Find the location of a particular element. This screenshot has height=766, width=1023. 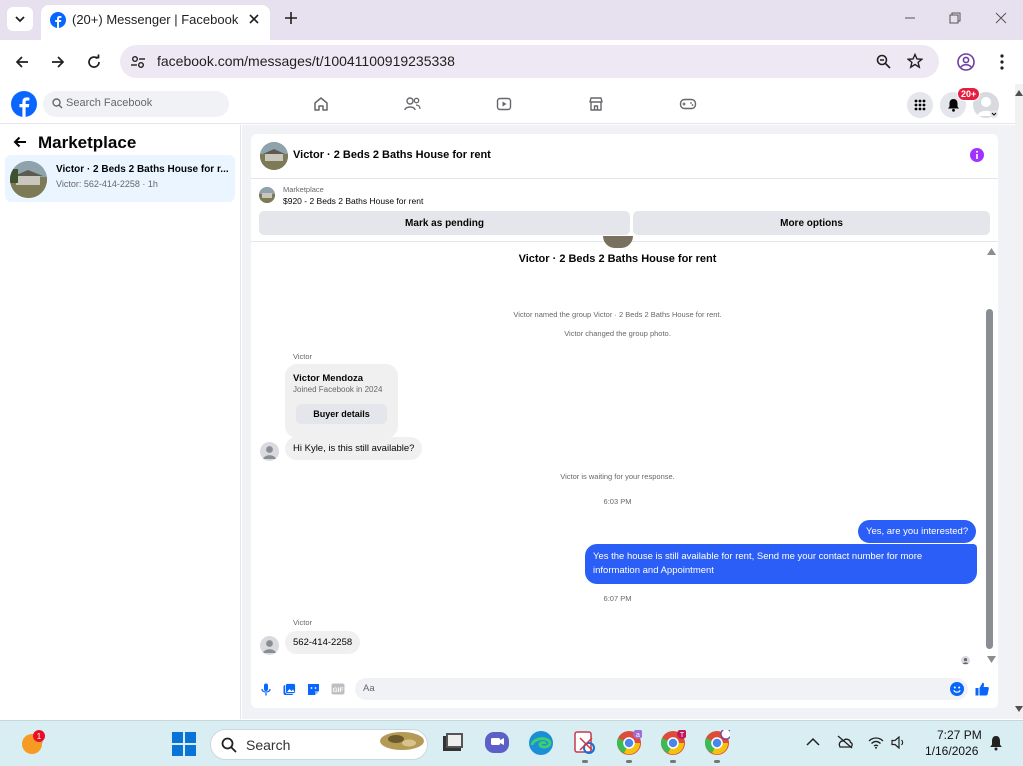

buyer-joined: Joined Facebook in 2024 is located at coordinates (338, 389).